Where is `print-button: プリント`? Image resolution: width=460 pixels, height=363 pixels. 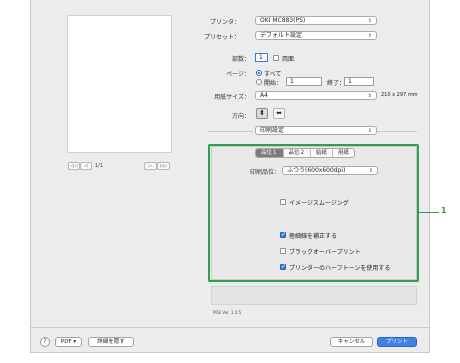
print-button: プリント is located at coordinates (397, 342).